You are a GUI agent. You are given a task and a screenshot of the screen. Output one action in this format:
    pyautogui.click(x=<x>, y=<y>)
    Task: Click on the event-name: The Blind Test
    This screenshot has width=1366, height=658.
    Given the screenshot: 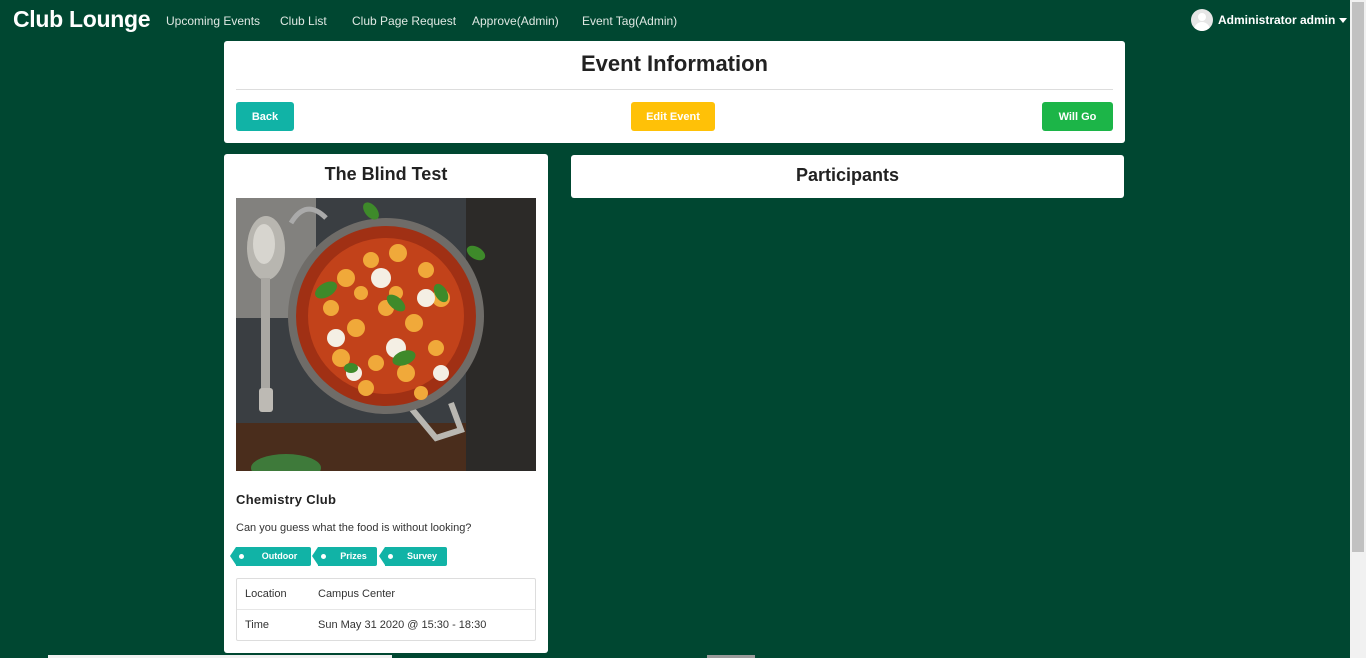 What is the action you would take?
    pyautogui.click(x=386, y=174)
    